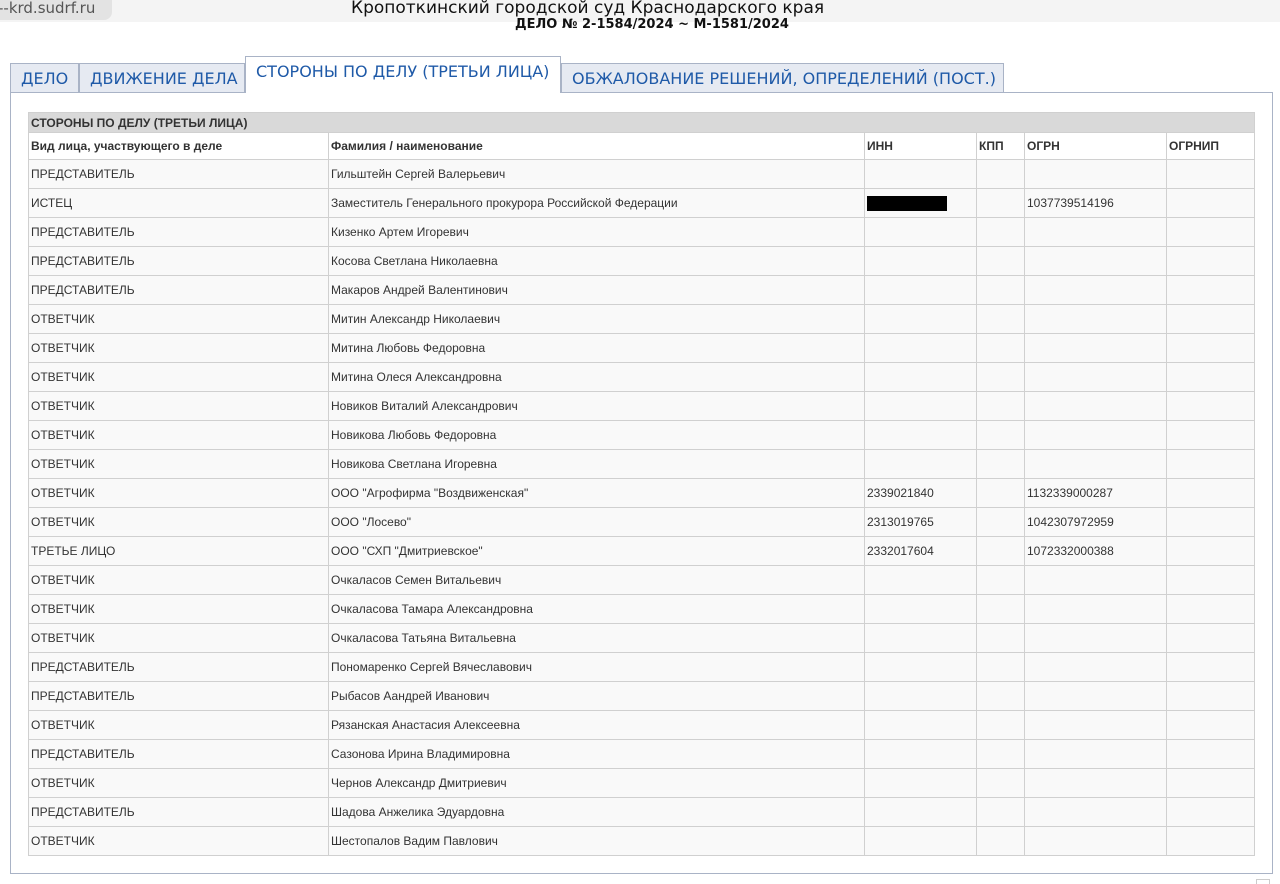 This screenshot has width=1280, height=884. Describe the element at coordinates (44, 77) in the screenshot. I see `tab-case: ДЕЛО` at that location.